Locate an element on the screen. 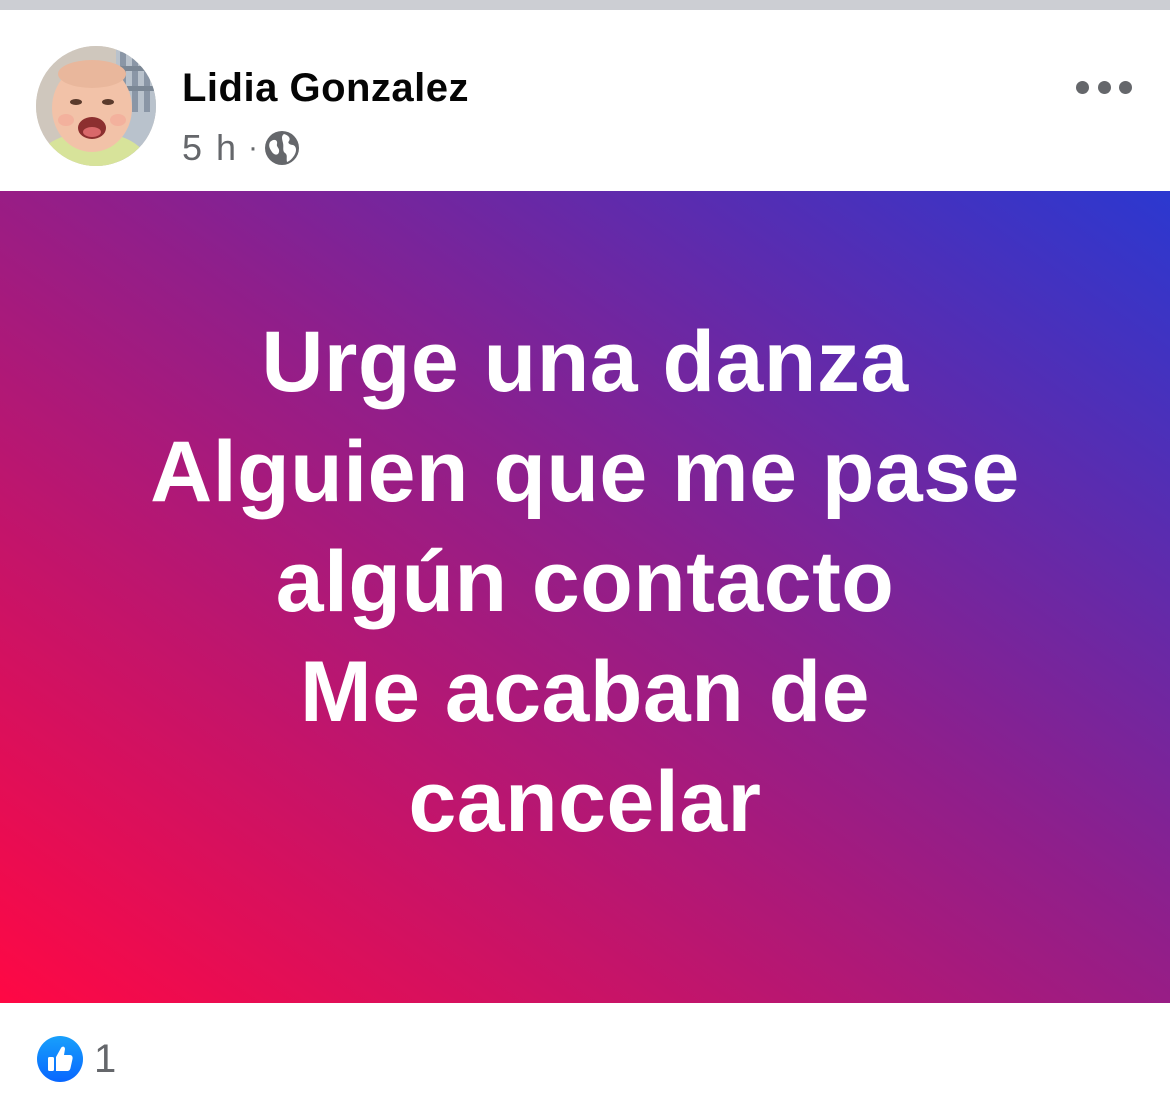  like-icon is located at coordinates (60, 1059).